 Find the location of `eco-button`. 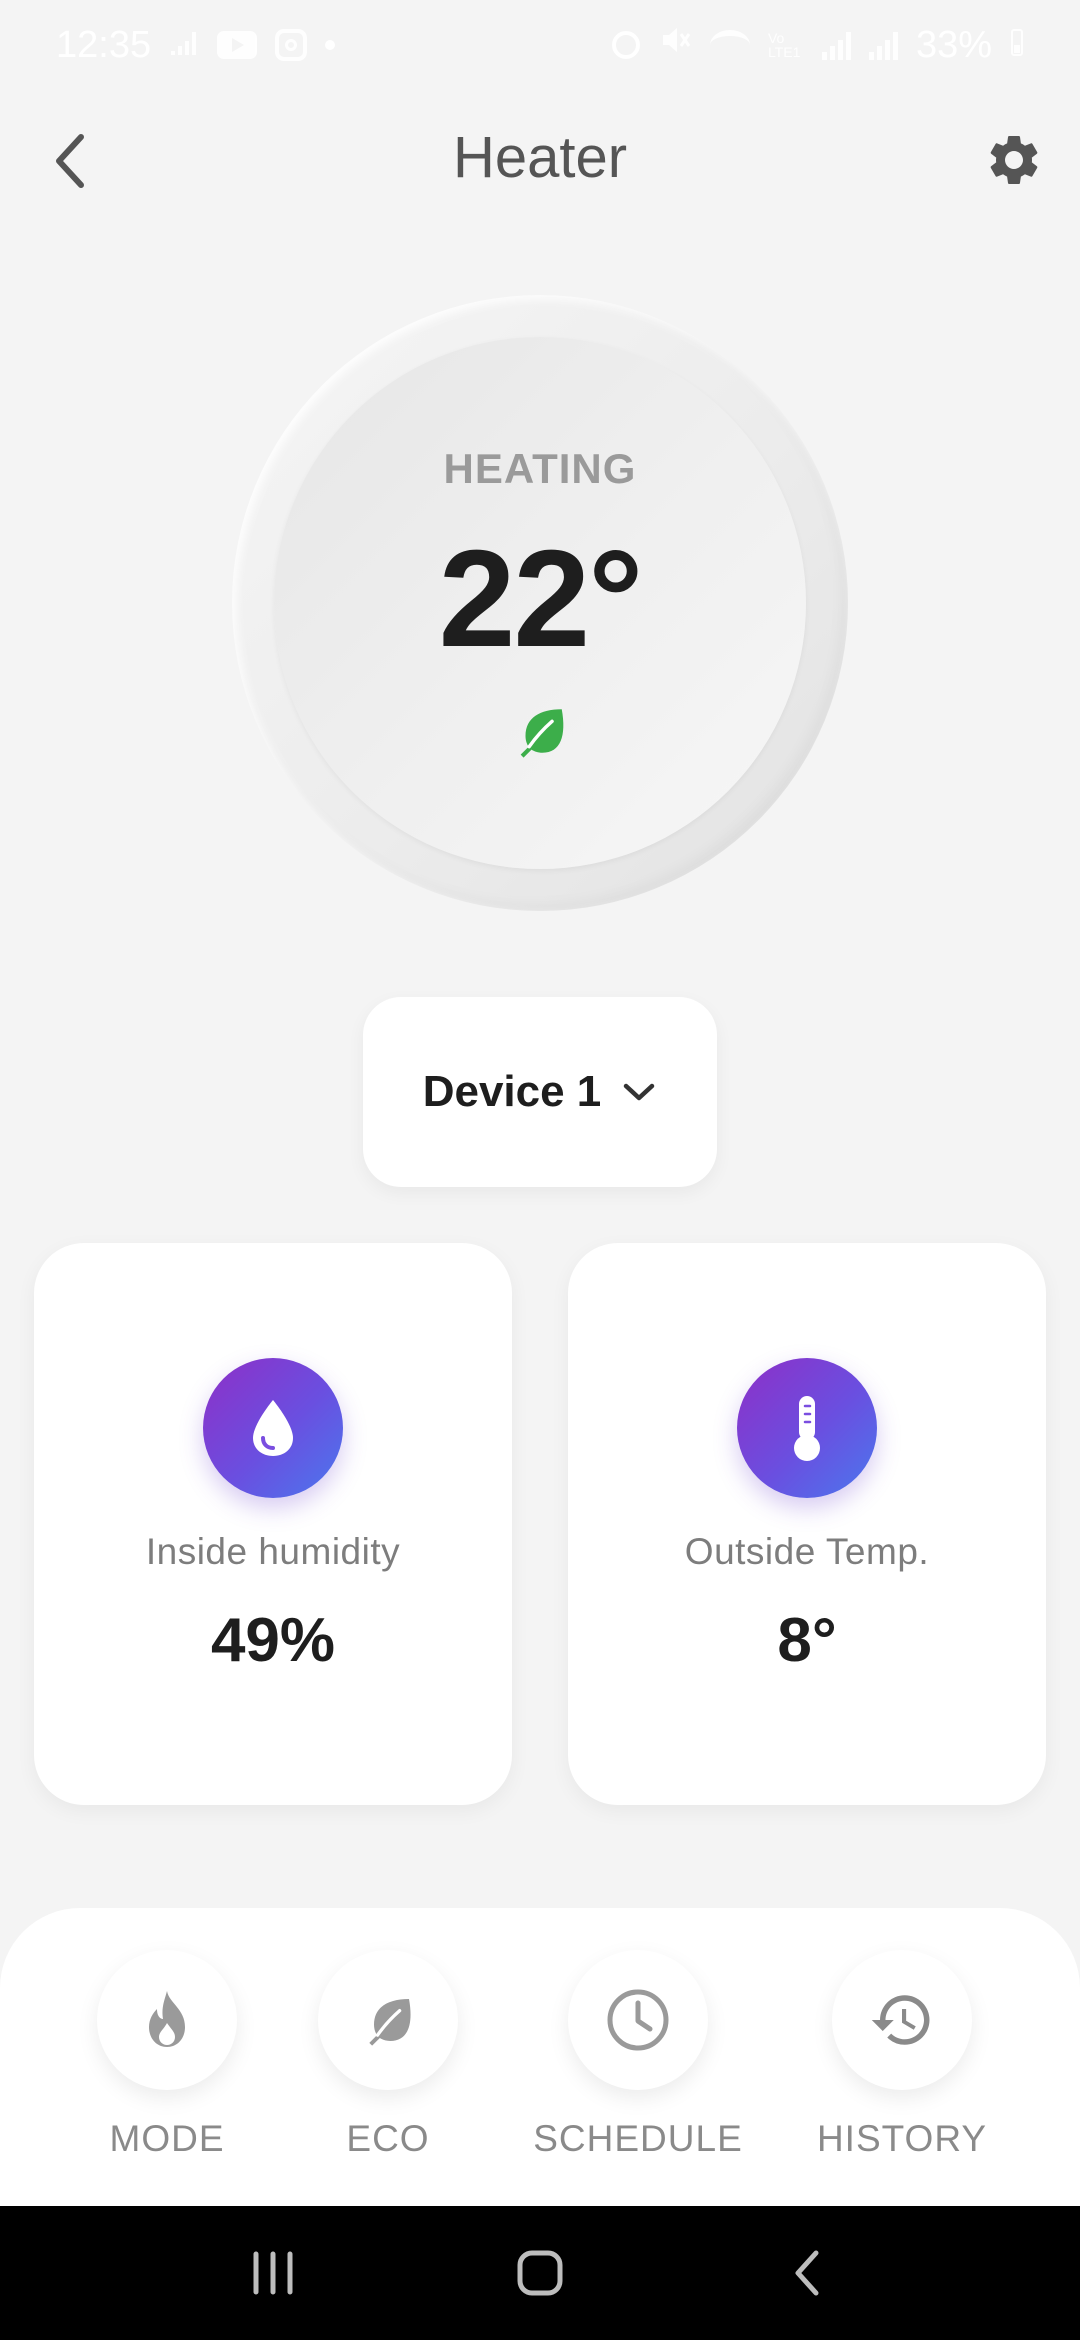

eco-button is located at coordinates (388, 2020).